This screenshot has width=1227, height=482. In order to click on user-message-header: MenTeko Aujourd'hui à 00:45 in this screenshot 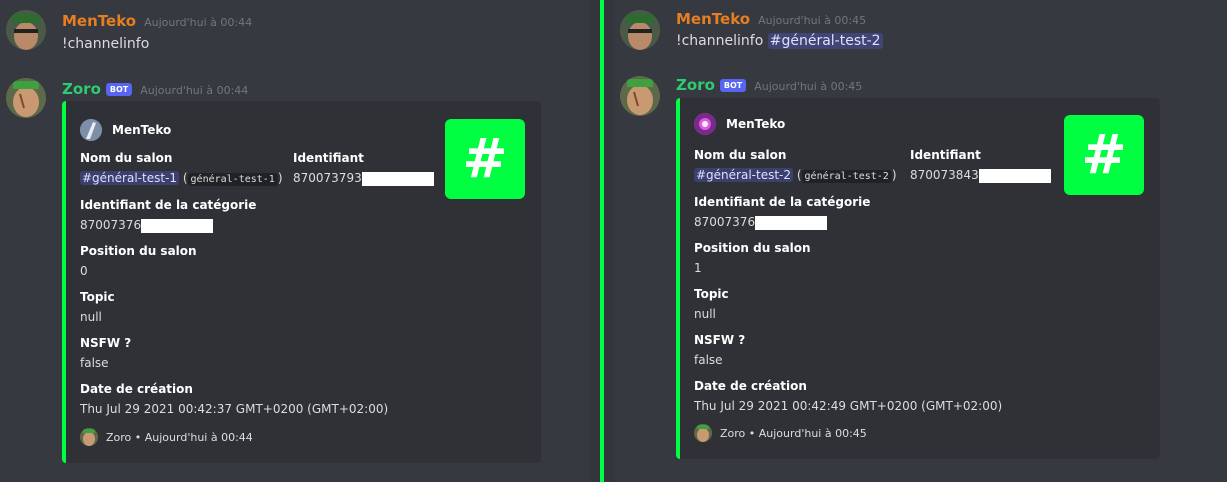, I will do `click(771, 19)`.